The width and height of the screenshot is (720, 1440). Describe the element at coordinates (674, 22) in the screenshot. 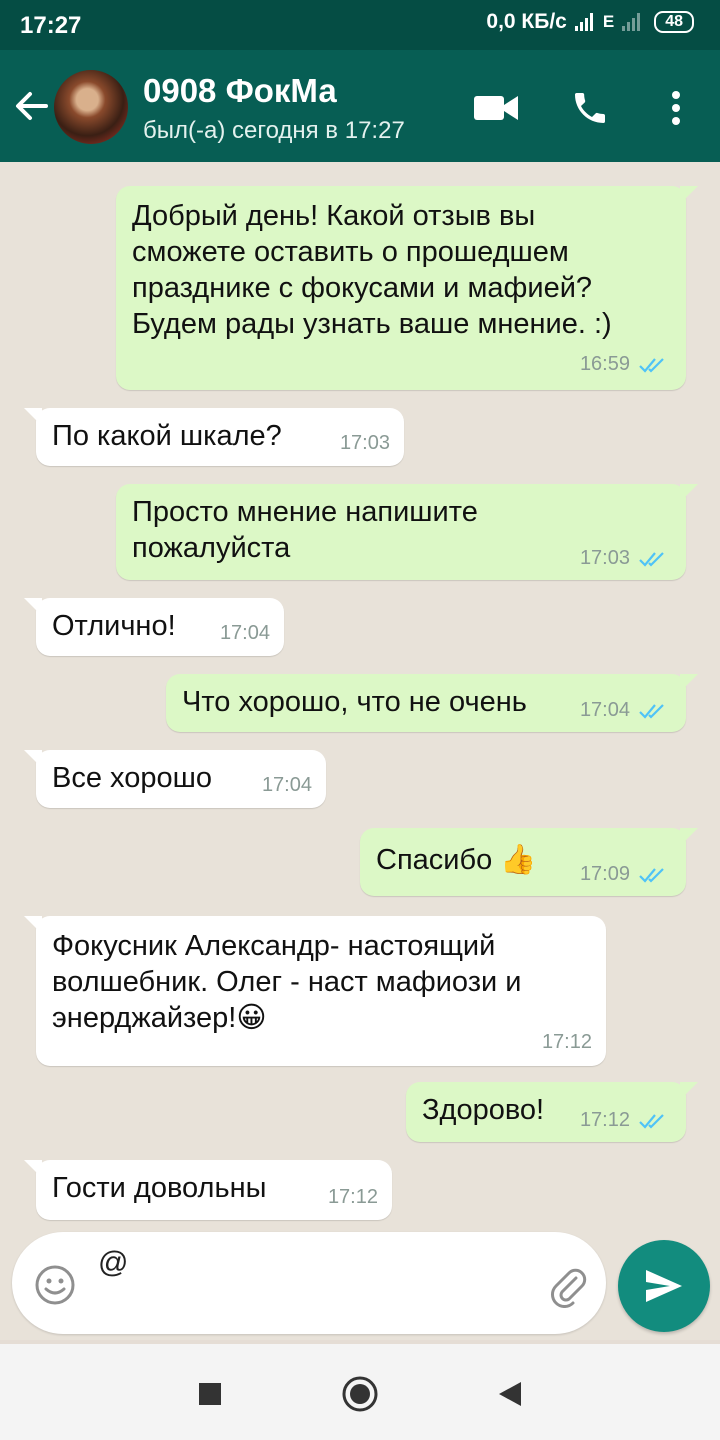

I see `battery-indicator: 48` at that location.